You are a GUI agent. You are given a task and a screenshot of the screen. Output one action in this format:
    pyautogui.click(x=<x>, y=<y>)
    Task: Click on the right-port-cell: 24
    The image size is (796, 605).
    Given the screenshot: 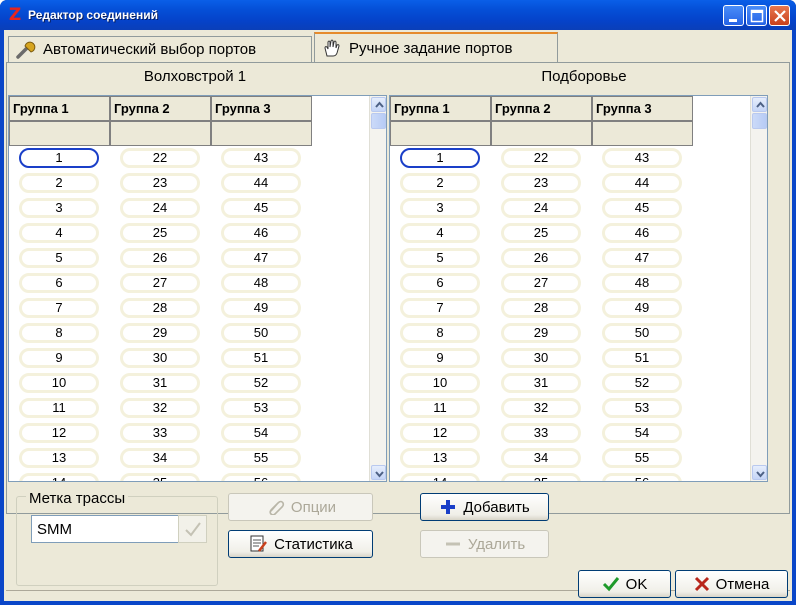 What is the action you would take?
    pyautogui.click(x=541, y=208)
    